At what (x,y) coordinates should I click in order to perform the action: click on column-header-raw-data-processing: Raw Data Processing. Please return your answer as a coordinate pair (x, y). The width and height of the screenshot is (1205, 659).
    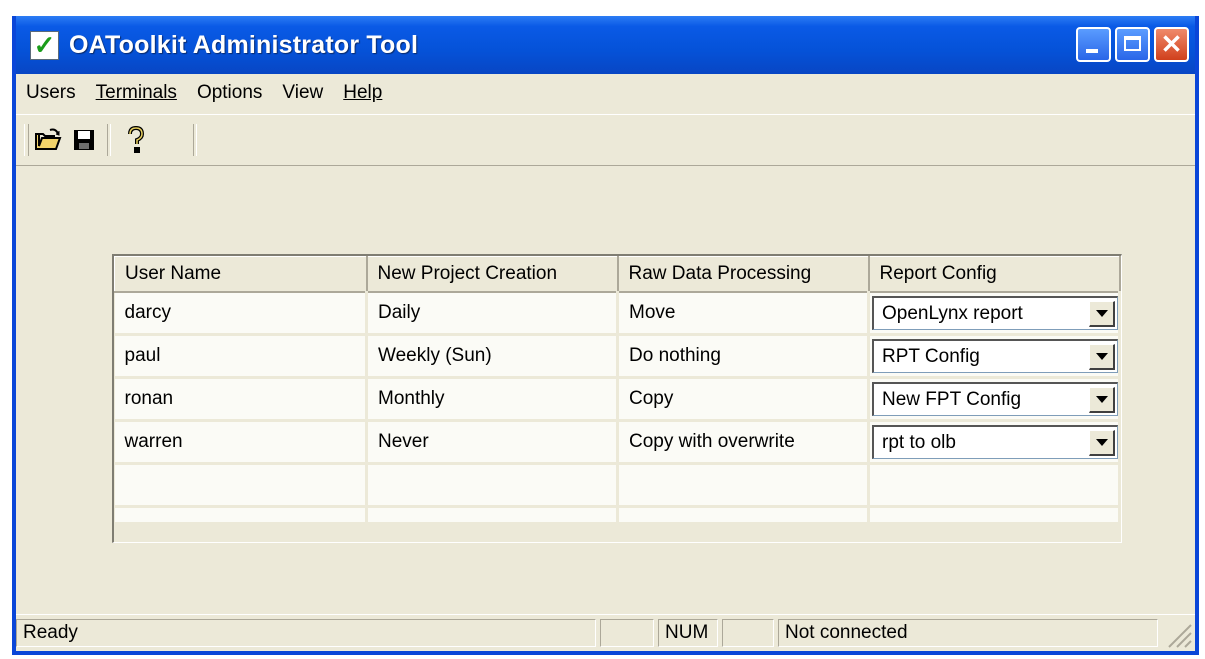
    Looking at the image, I should click on (743, 274).